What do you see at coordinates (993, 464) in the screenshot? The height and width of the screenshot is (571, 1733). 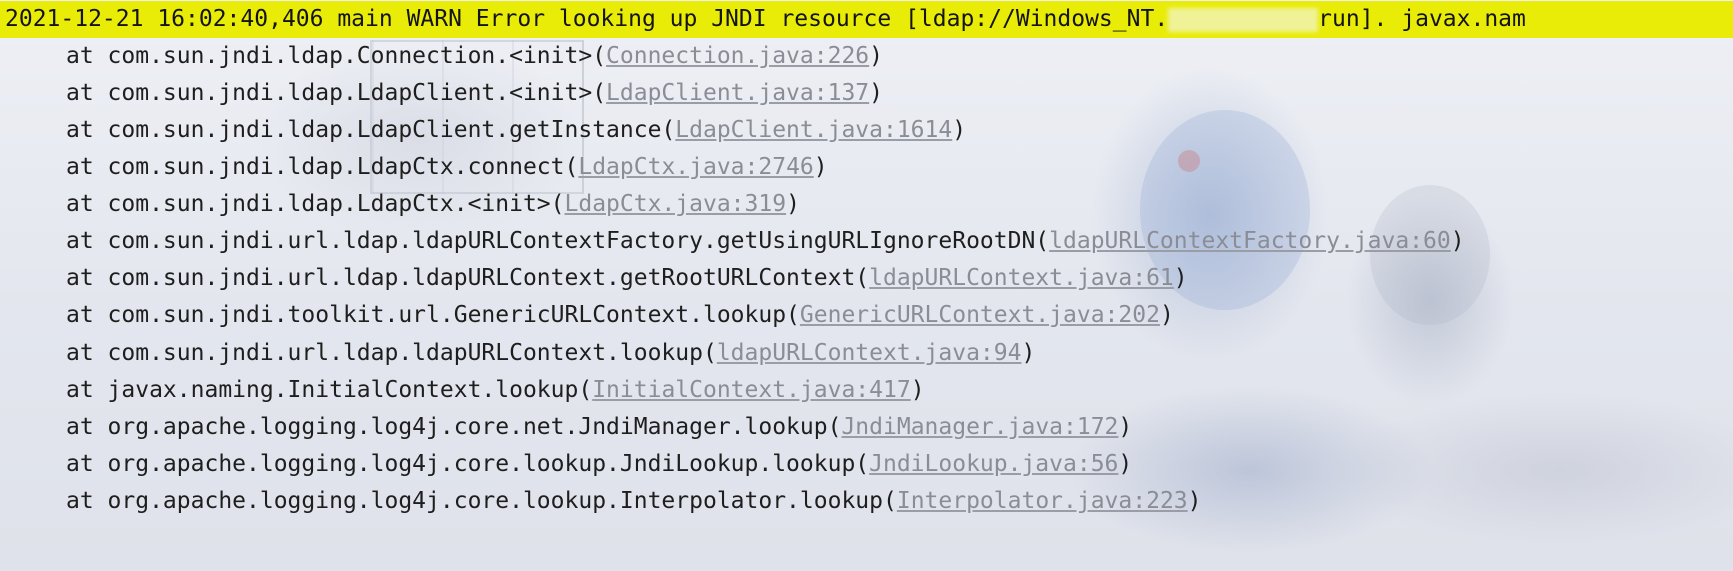 I see `stack-frame-source-link: JndiLookup.java:56` at bounding box center [993, 464].